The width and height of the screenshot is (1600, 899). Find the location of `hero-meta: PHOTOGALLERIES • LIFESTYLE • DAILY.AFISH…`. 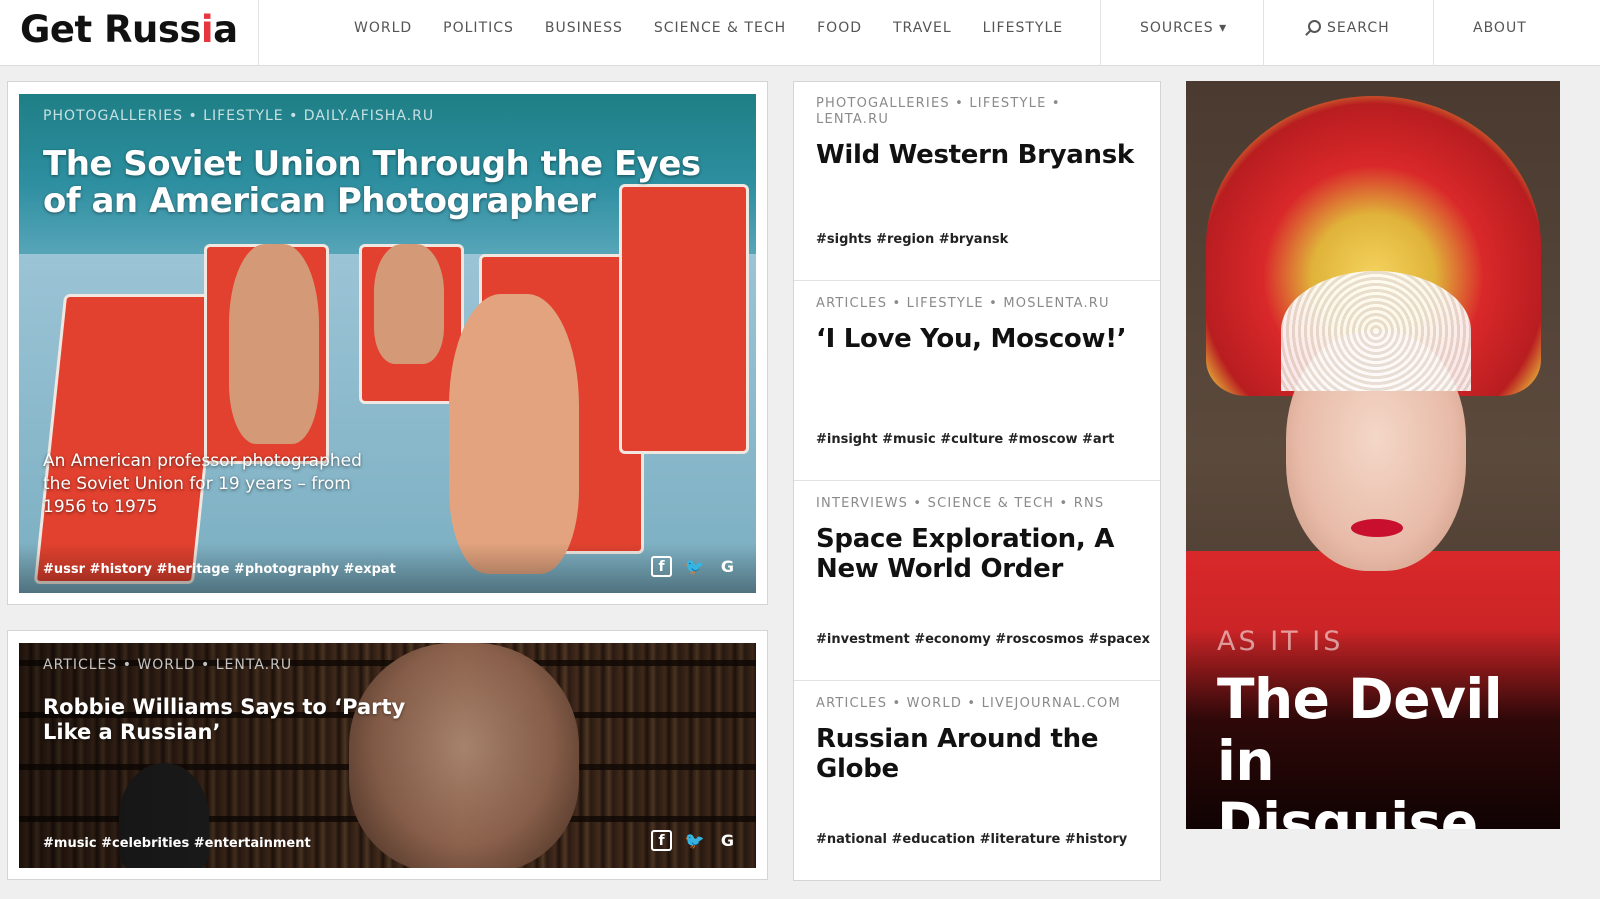

hero-meta: PHOTOGALLERIES • LIFESTYLE • DAILY.AFISH… is located at coordinates (238, 116).